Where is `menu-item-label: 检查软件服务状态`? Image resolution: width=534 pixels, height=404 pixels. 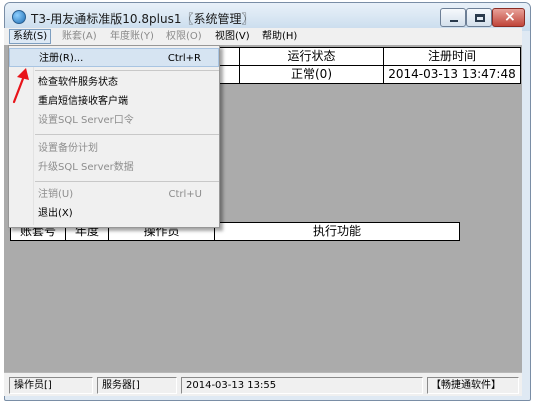 menu-item-label: 检查软件服务状态 is located at coordinates (78, 82).